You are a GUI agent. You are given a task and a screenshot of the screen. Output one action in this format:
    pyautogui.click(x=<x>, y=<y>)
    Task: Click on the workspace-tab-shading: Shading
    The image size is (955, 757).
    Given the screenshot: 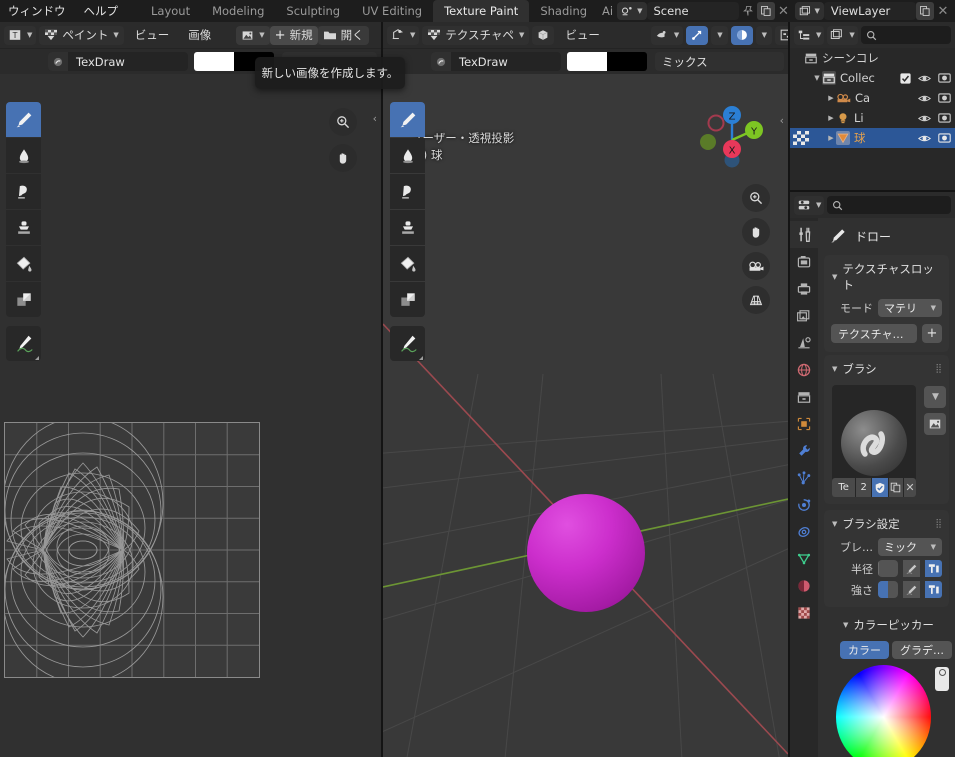 What is the action you would take?
    pyautogui.click(x=563, y=11)
    